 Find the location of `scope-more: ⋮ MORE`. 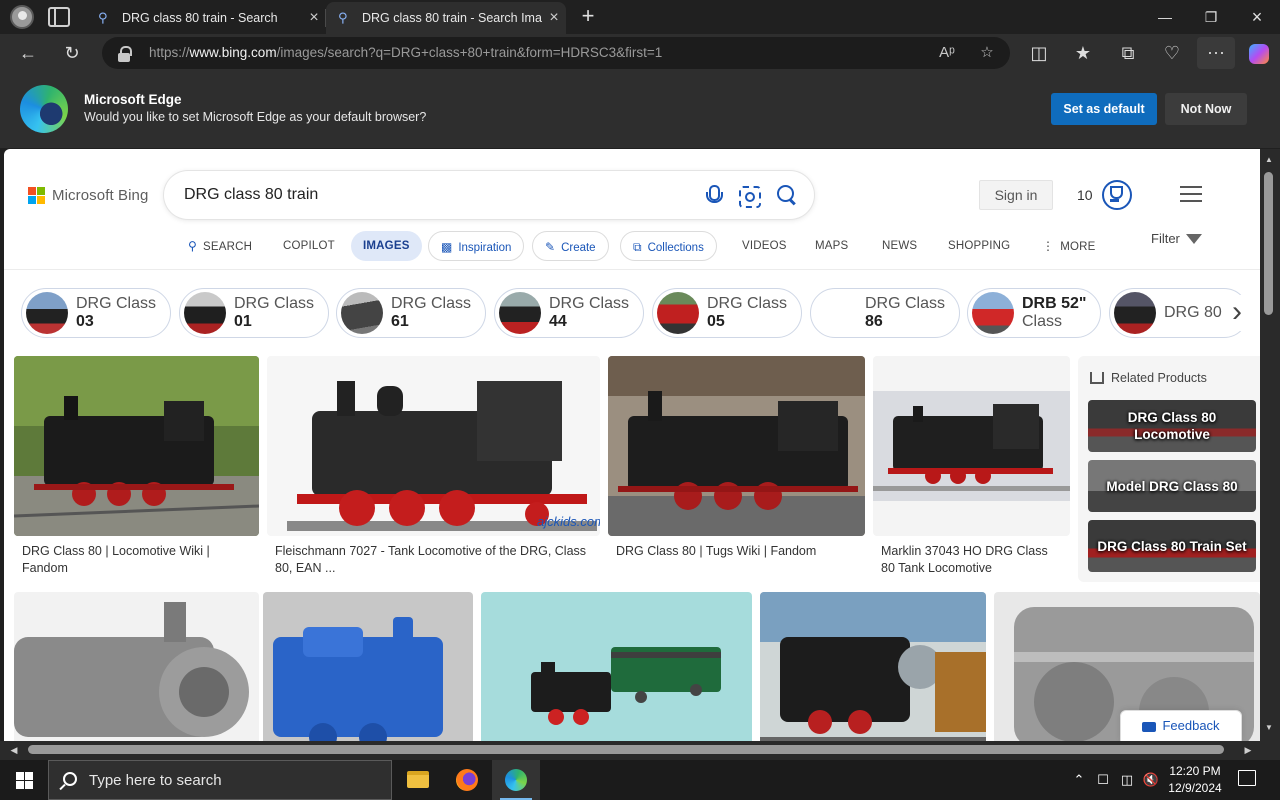

scope-more: ⋮ MORE is located at coordinates (1069, 246).